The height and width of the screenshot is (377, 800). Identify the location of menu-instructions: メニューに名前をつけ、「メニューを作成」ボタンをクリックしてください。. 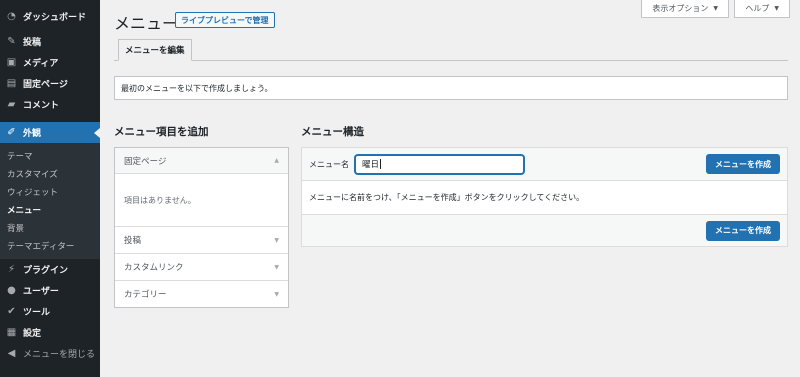
(544, 198).